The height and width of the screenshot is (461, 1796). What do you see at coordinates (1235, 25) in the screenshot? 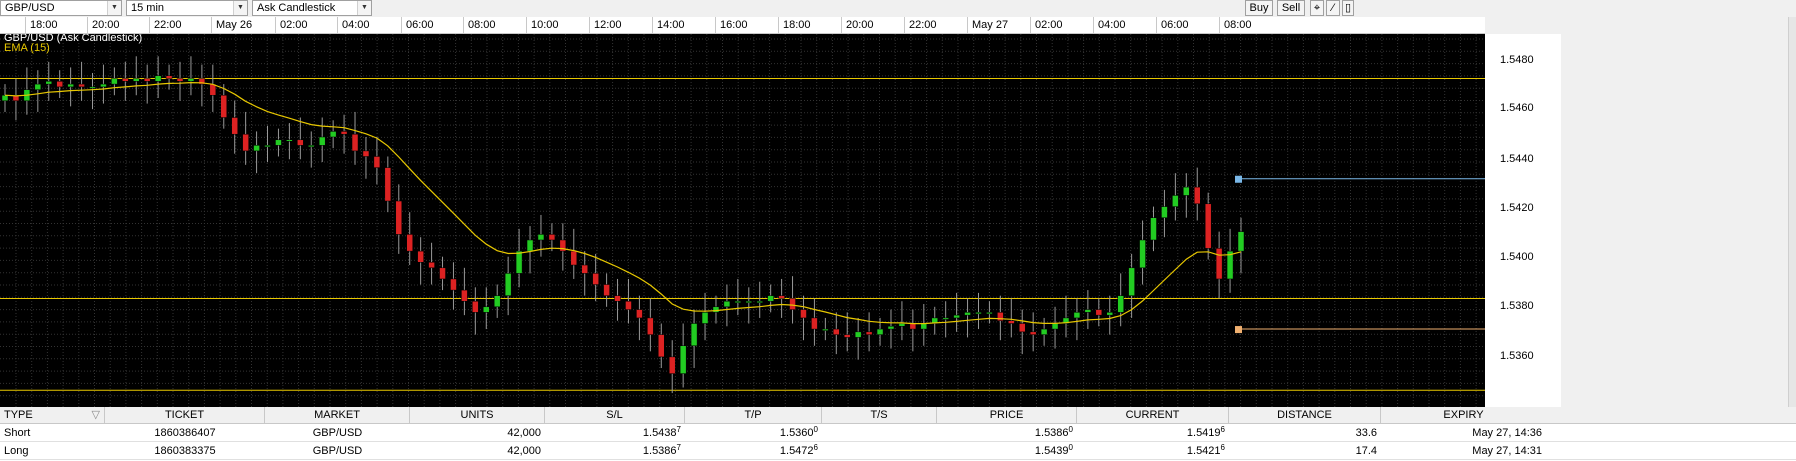
I see `time-tick: 08:00` at bounding box center [1235, 25].